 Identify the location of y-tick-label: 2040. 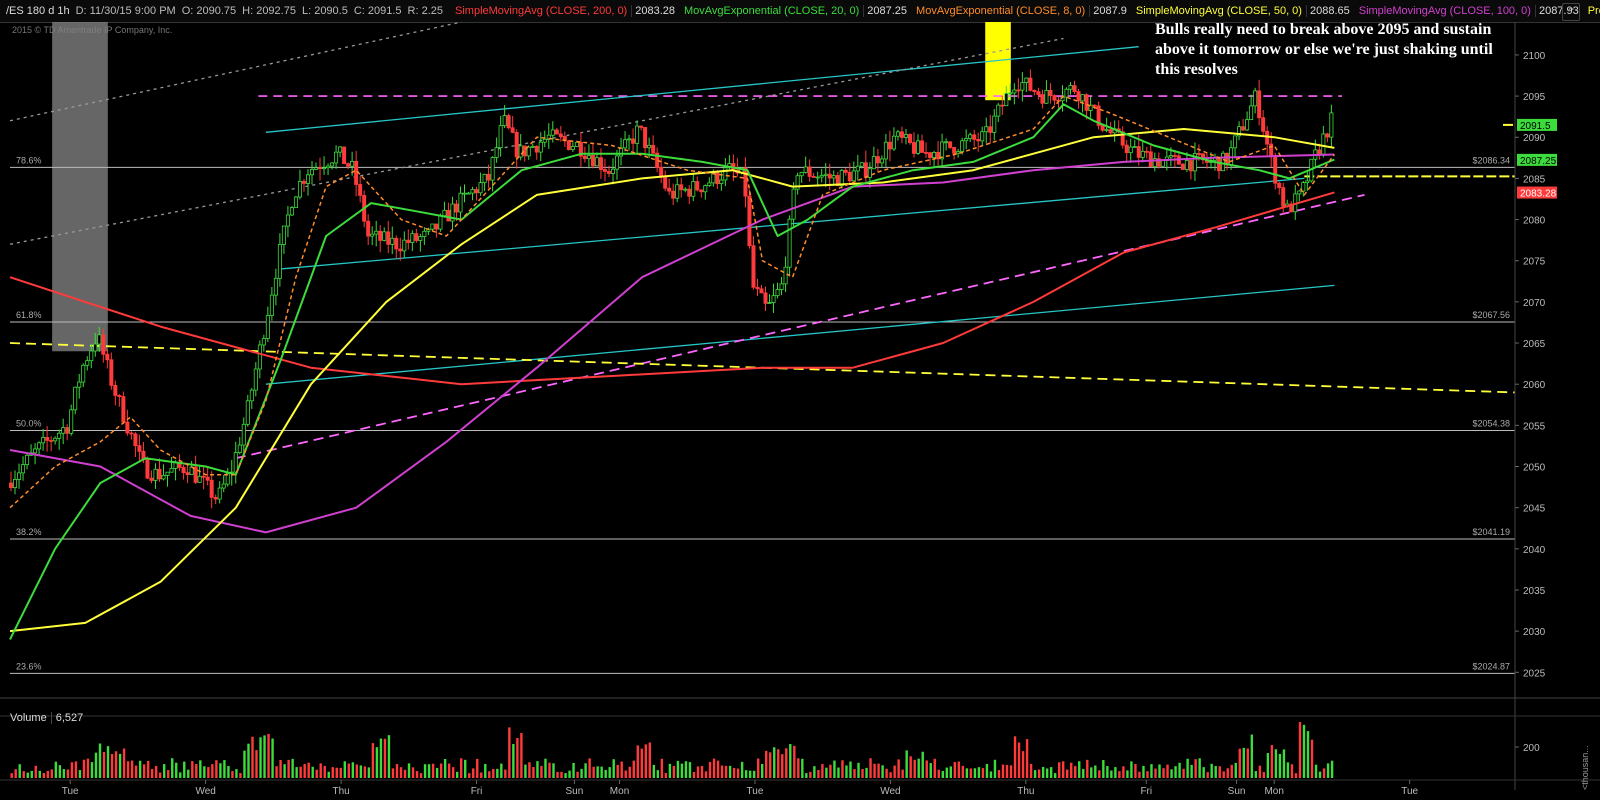
(1534, 550).